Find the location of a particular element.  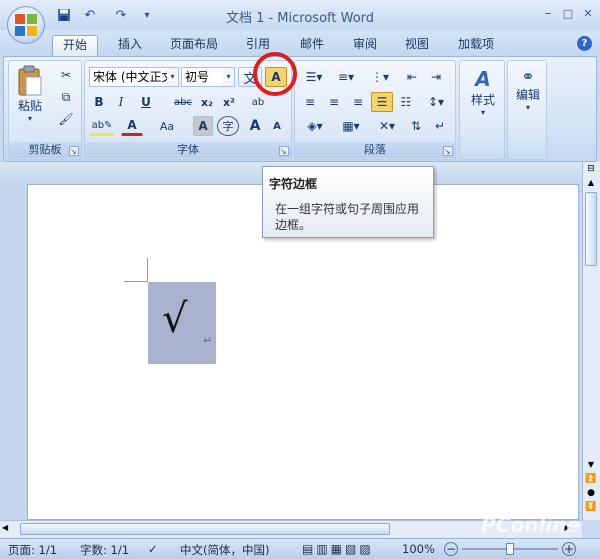

minimize-button: – is located at coordinates (548, 14).